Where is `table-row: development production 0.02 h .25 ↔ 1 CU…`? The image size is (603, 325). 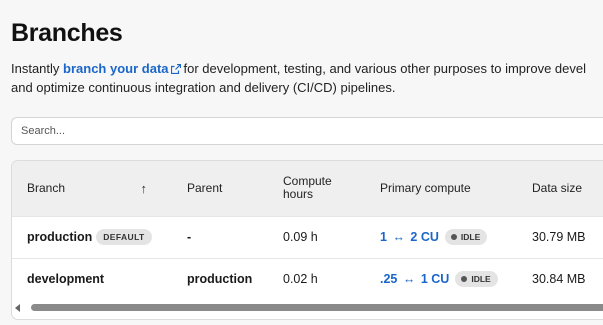
table-row: development production 0.02 h .25 ↔ 1 CU… is located at coordinates (307, 279).